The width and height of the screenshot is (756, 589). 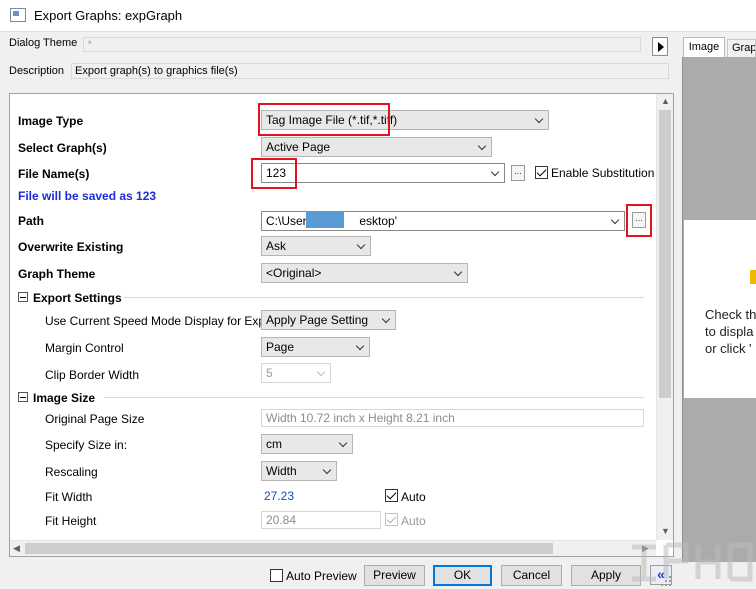 I want to click on image-size-collapse-icon, so click(x=23, y=397).